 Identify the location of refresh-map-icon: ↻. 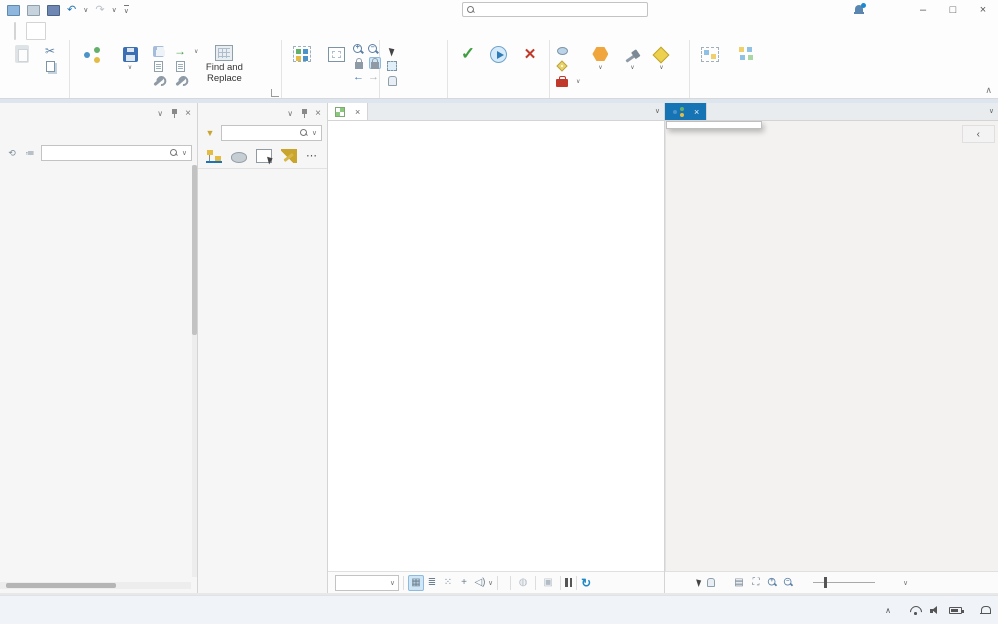
(586, 583).